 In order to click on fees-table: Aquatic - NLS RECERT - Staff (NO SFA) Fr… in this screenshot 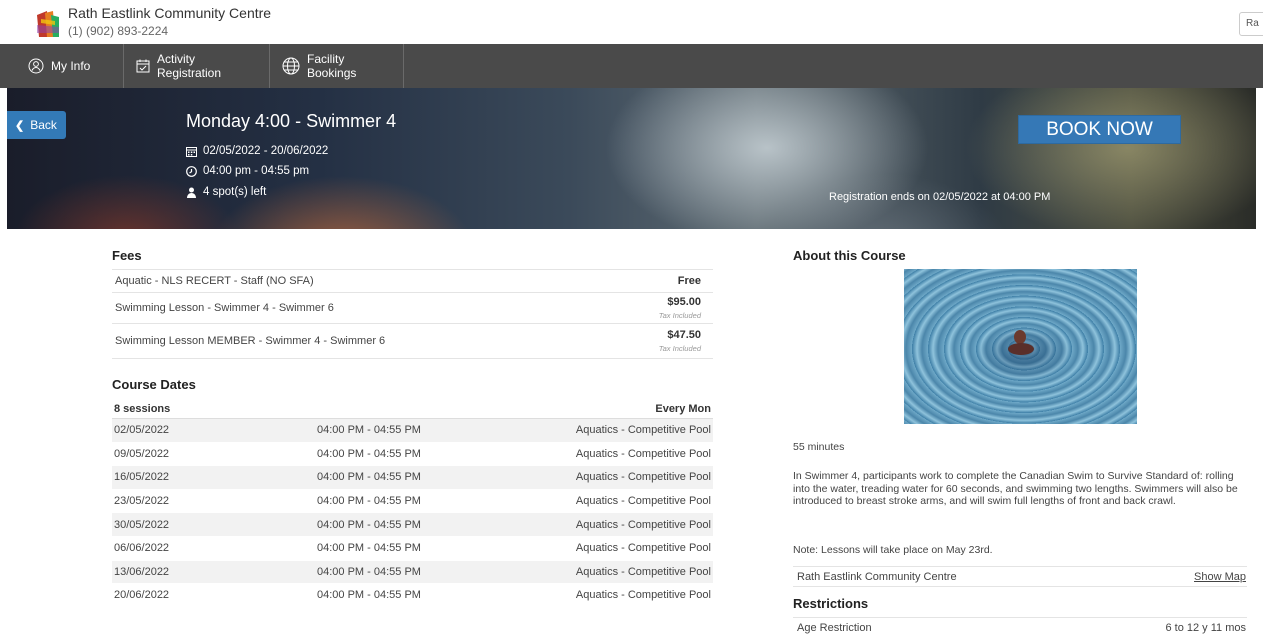, I will do `click(412, 314)`.